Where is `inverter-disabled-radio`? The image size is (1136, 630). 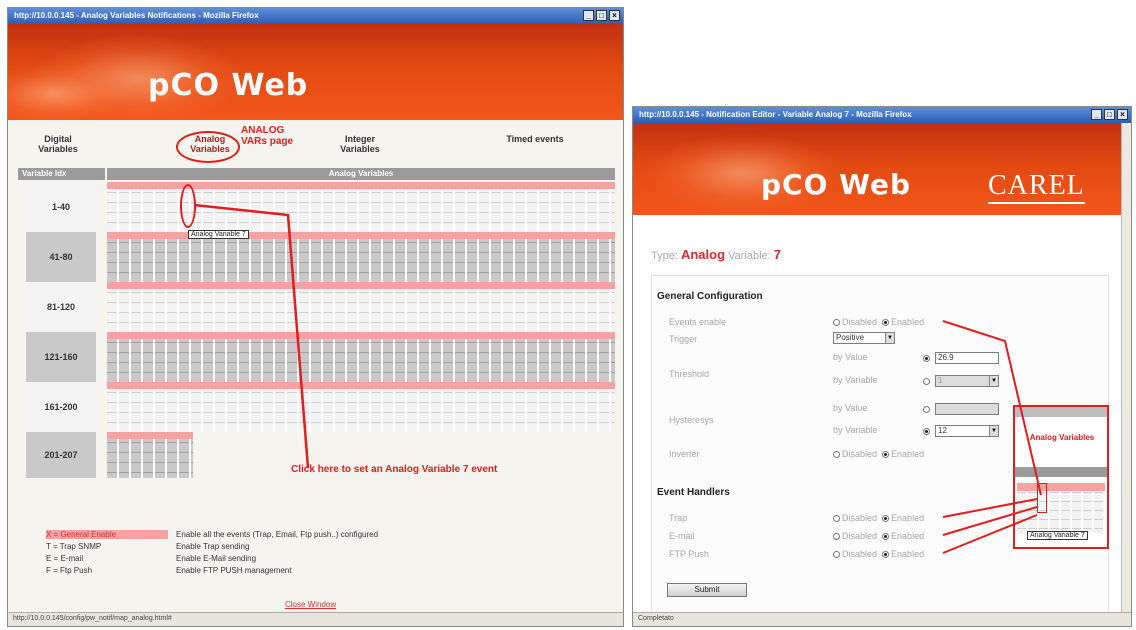 inverter-disabled-radio is located at coordinates (836, 455).